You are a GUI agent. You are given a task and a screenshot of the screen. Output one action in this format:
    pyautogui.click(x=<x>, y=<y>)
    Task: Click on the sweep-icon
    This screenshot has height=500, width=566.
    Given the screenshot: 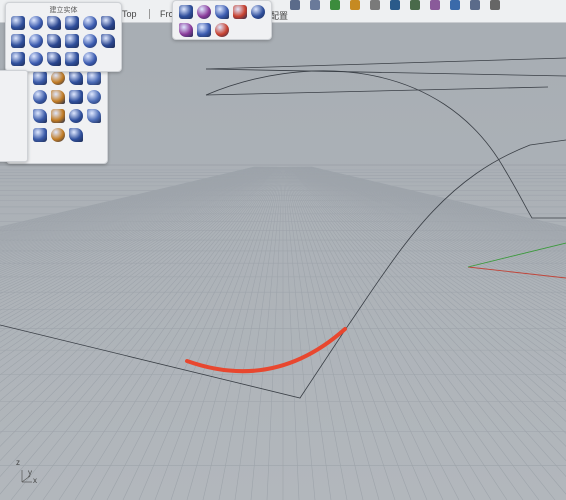 What is the action you would take?
    pyautogui.click(x=76, y=97)
    